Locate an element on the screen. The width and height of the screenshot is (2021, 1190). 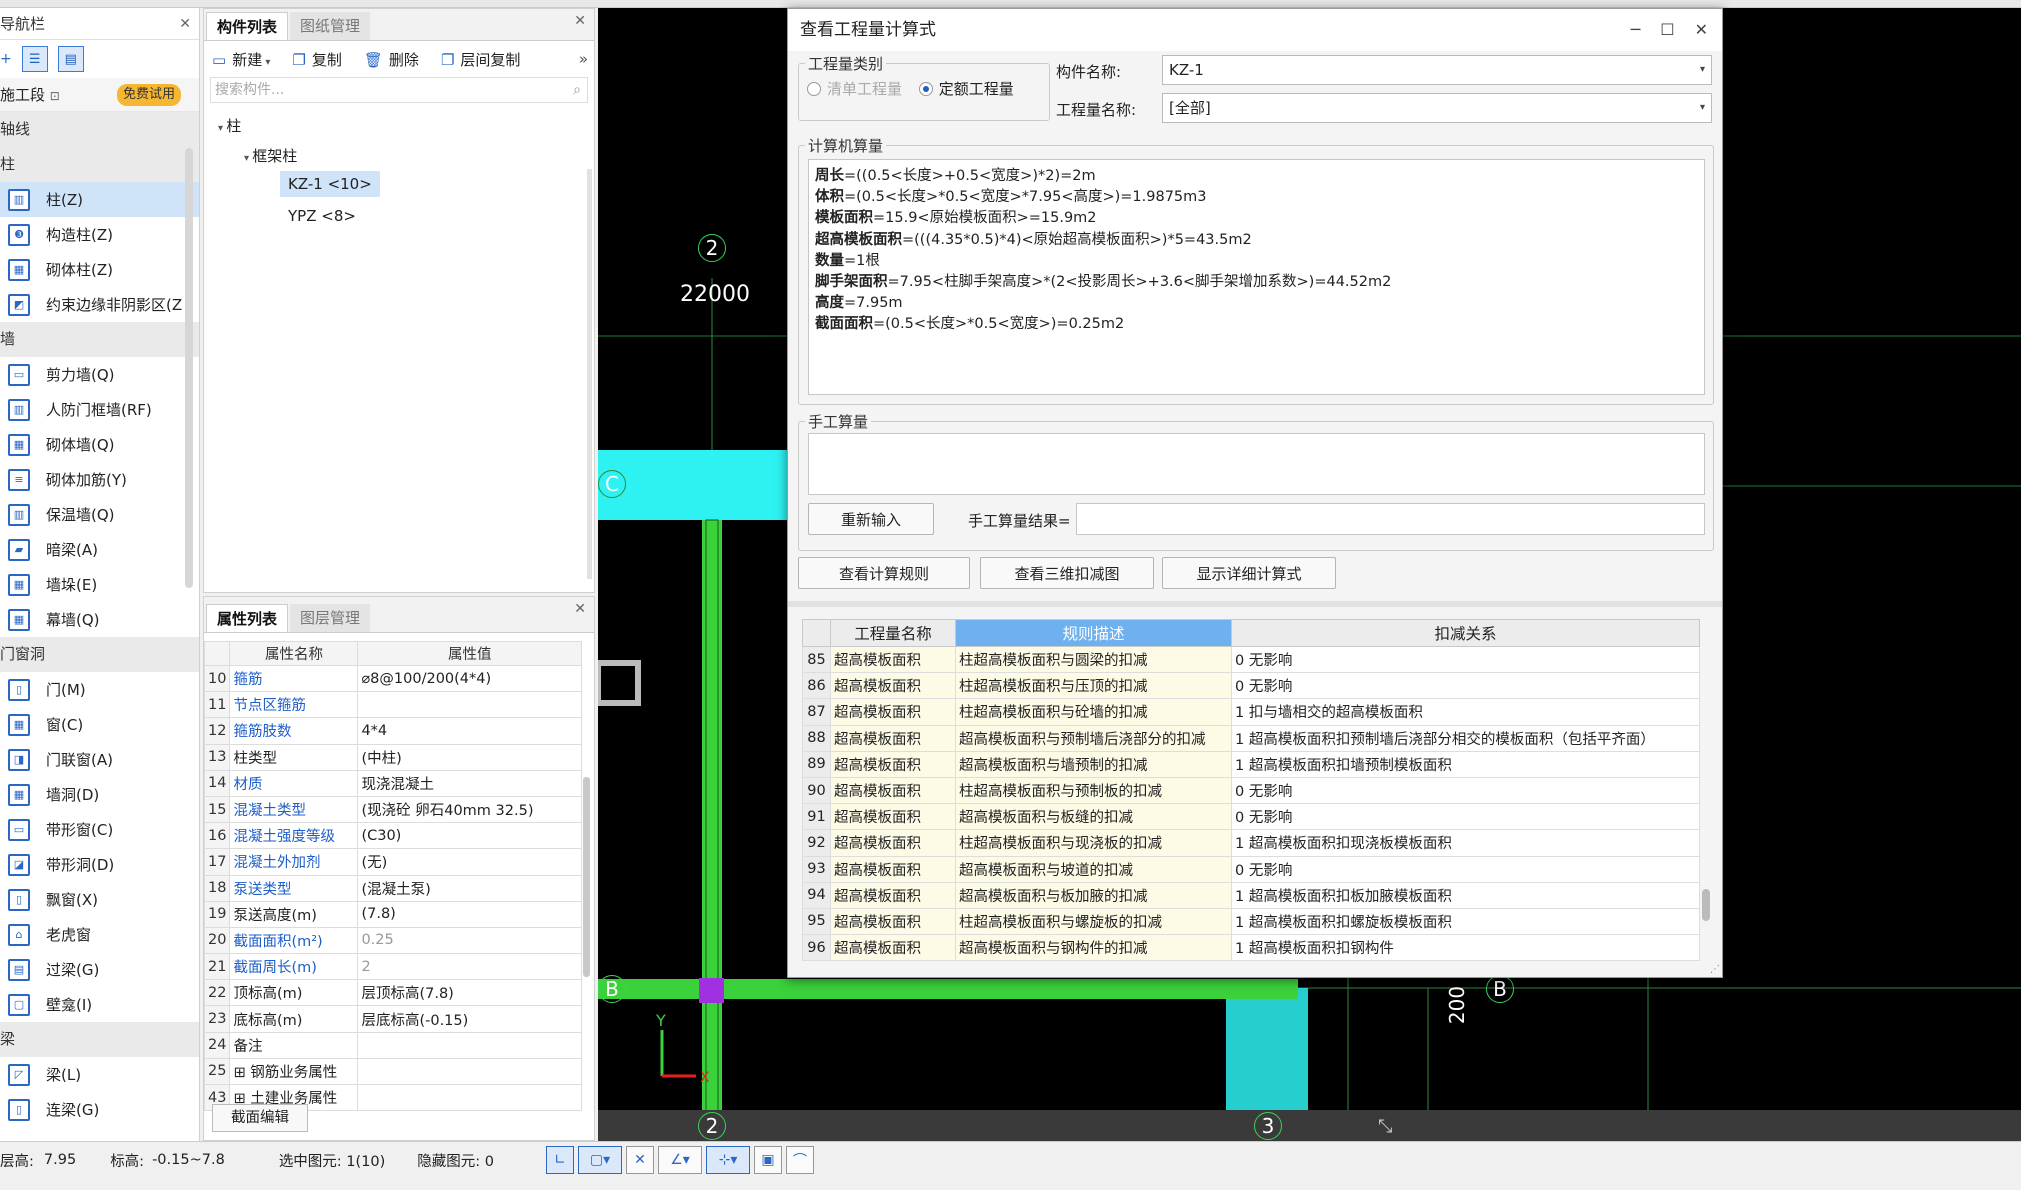
tab-property-list: 属性列表 is located at coordinates (247, 618).